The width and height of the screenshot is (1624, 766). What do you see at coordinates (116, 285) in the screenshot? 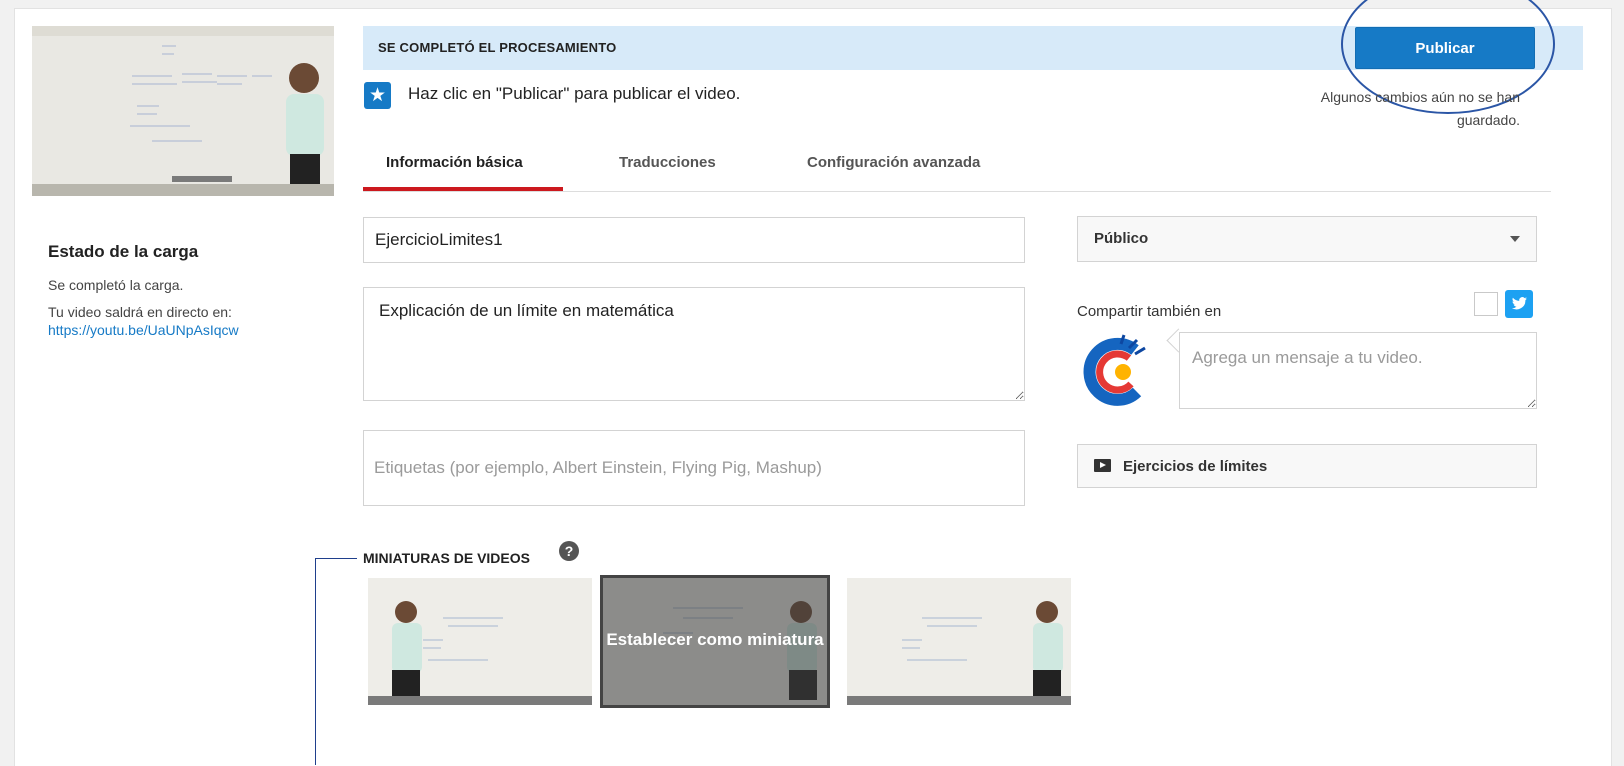
I see `upload-completed-text: Se completó la carga.` at bounding box center [116, 285].